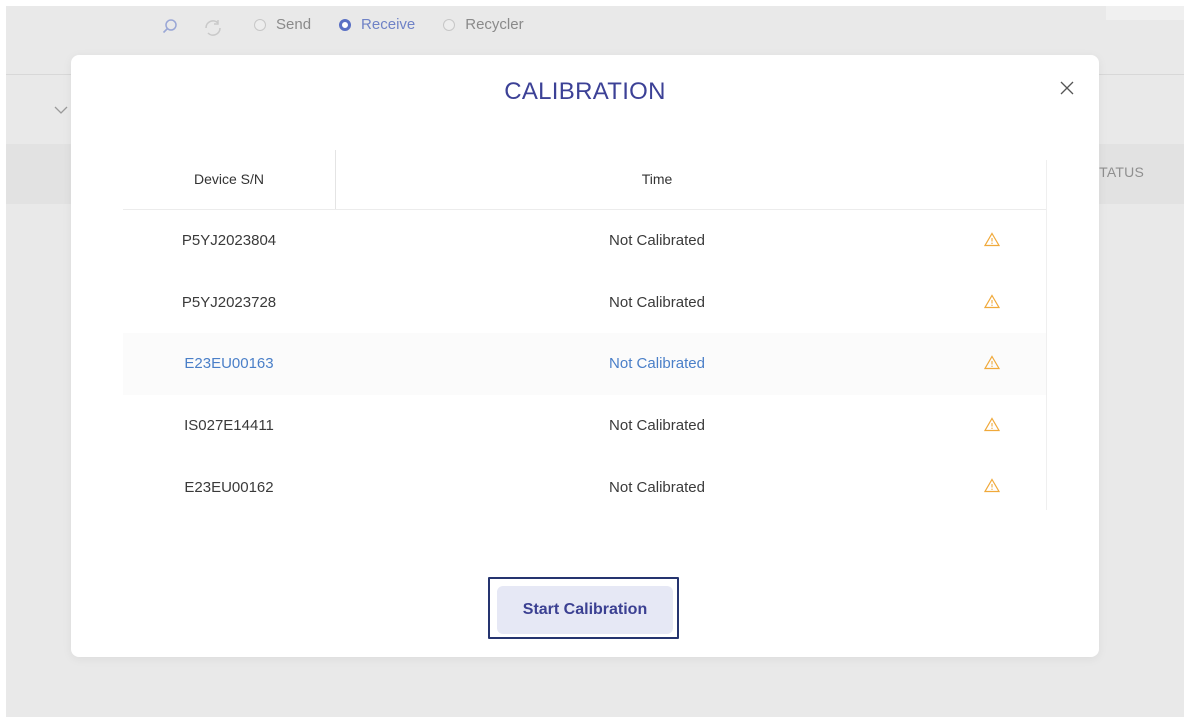  I want to click on table-row: IS027E14411 Not Calibrated, so click(585, 426).